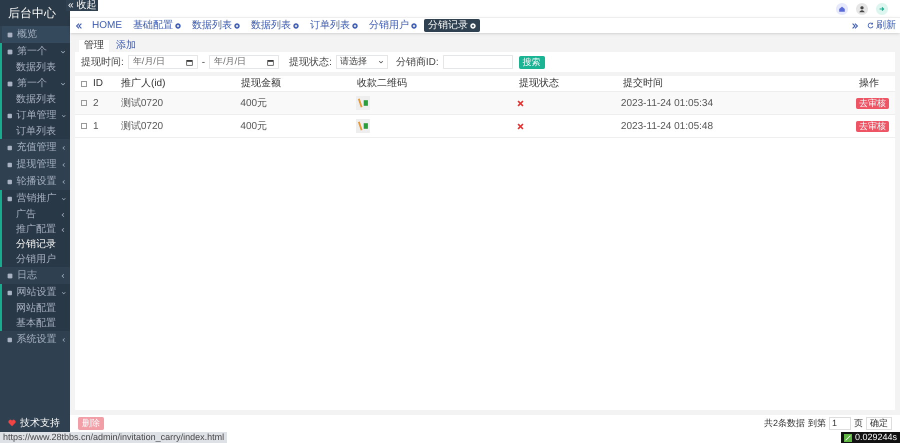 This screenshot has height=443, width=900. I want to click on sidebar-title: 后台中心, so click(32, 13).